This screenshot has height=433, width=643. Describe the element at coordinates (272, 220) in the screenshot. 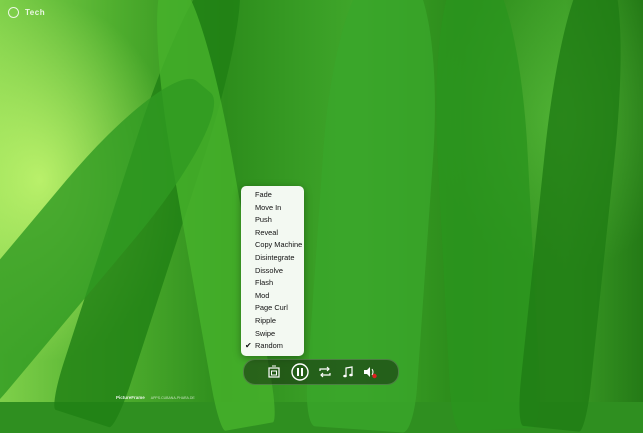

I see `menu-item-push: ✔Push` at that location.